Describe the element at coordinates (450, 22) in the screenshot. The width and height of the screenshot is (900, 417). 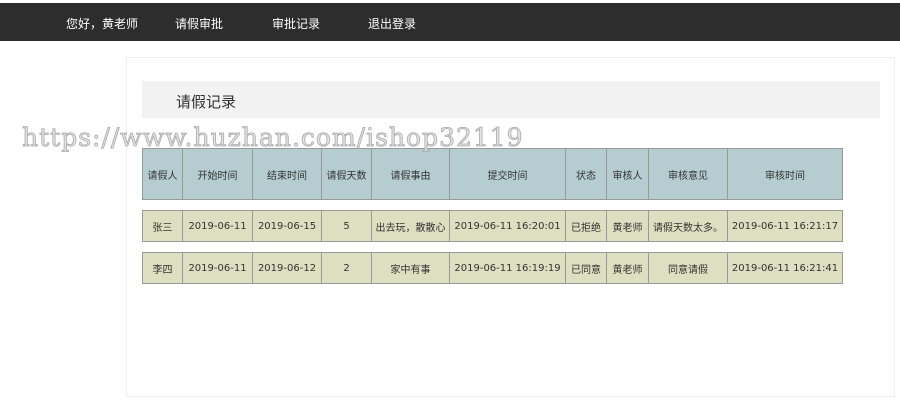
I see `top-nav: 您好，黄老师 请假审批 审批记录 退出登录` at that location.